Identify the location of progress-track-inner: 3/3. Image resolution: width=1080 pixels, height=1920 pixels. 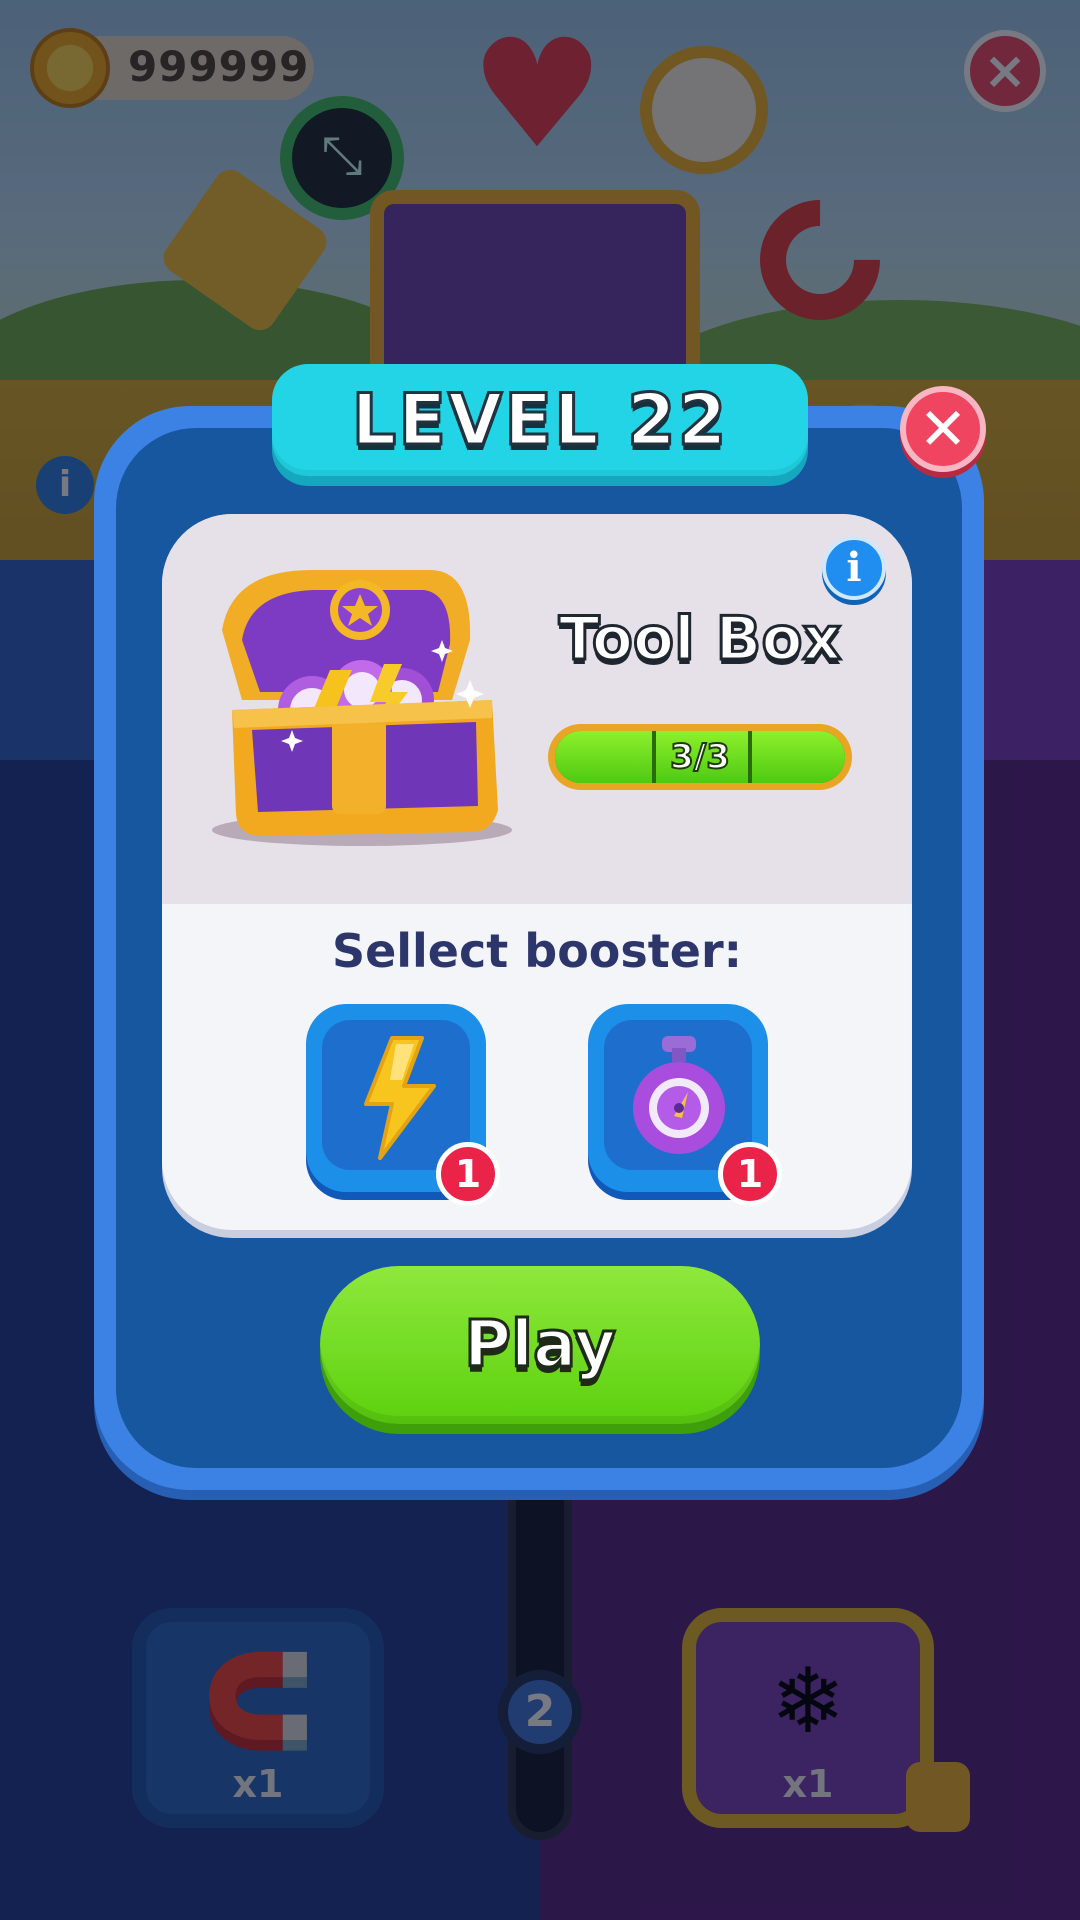
(700, 757).